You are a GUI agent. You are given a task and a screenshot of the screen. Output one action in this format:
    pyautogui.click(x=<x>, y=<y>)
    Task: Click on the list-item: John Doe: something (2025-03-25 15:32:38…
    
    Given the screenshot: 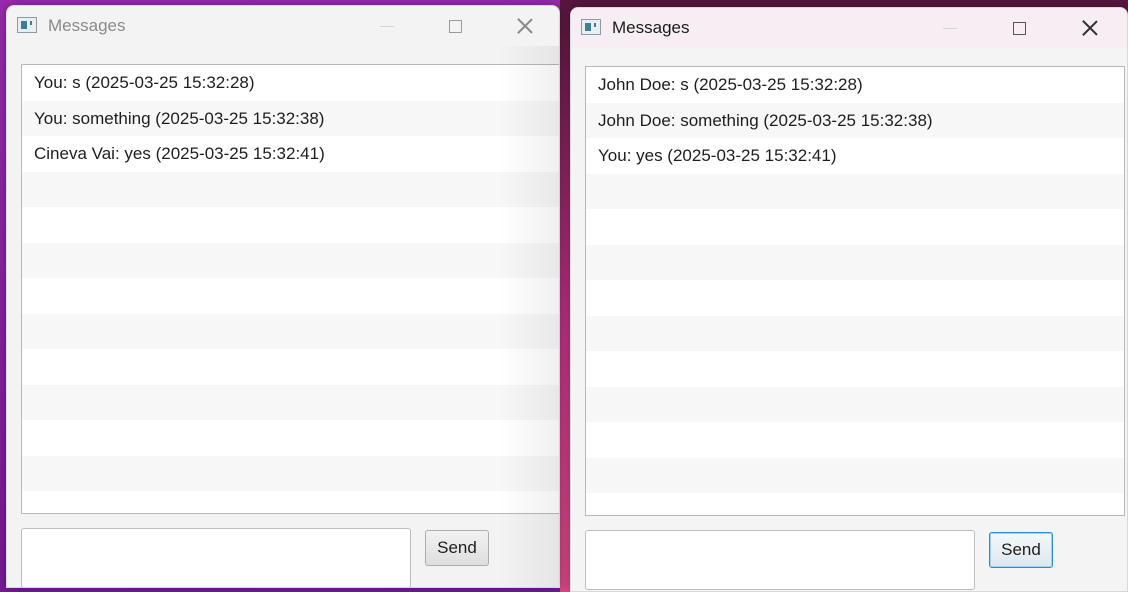 What is the action you would take?
    pyautogui.click(x=855, y=120)
    